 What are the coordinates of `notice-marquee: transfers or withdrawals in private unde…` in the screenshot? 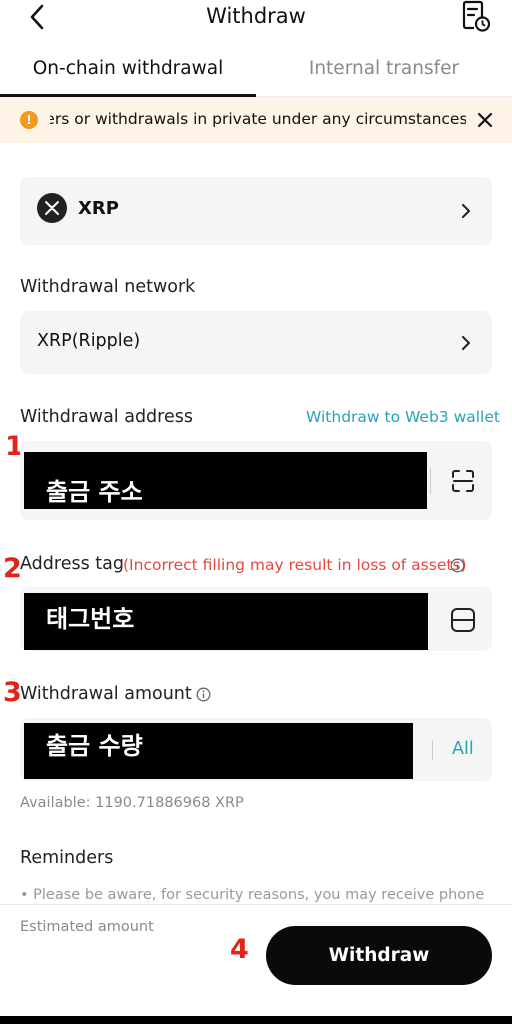 It's located at (258, 120).